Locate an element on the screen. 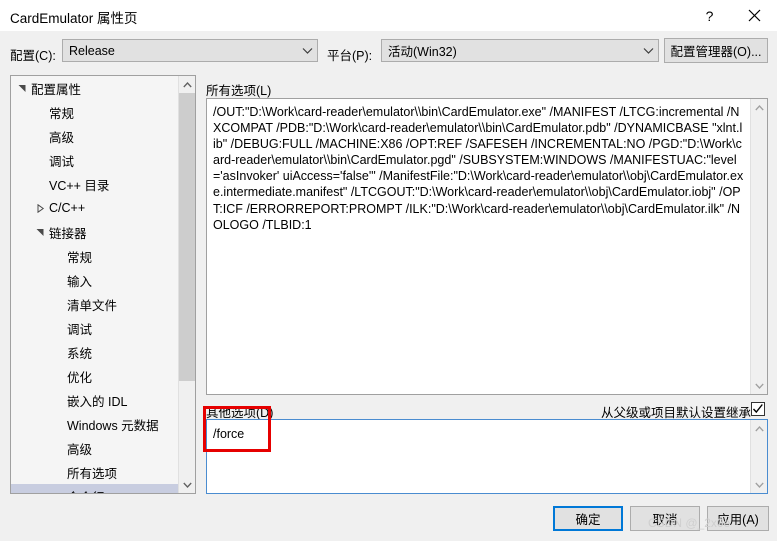  other-options-text: /force is located at coordinates (229, 434).